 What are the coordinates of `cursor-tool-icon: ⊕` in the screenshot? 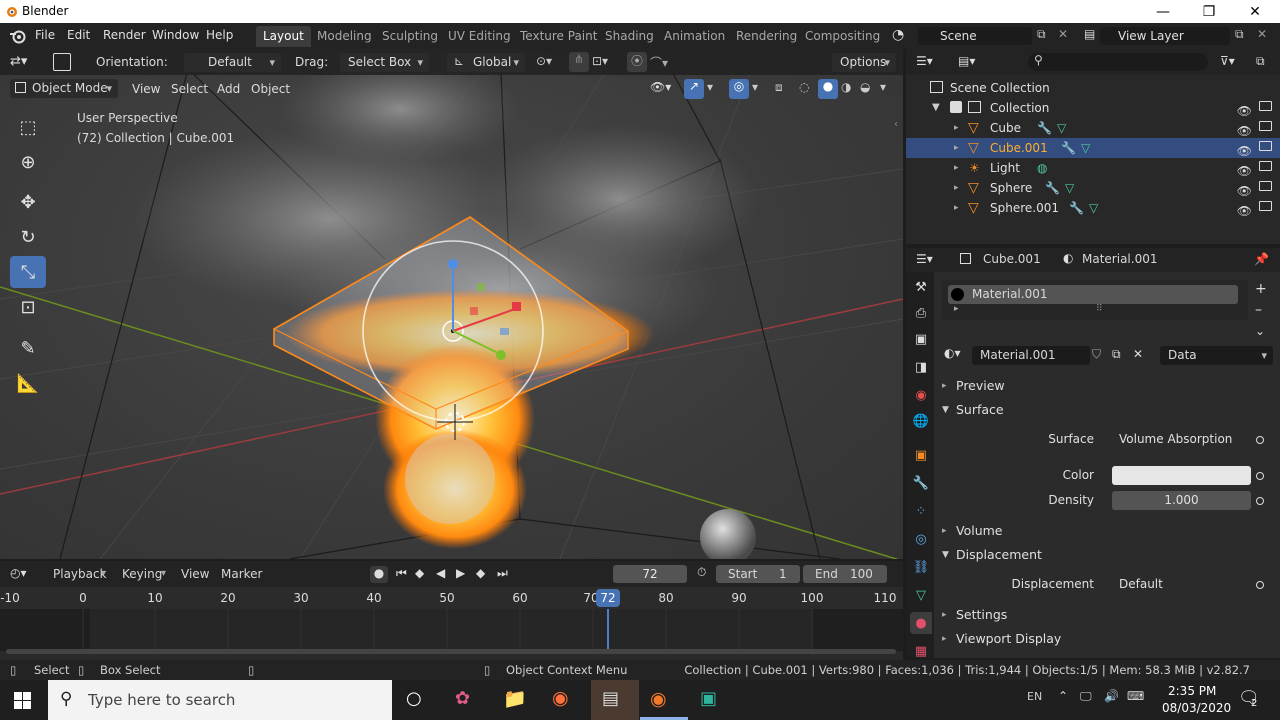 It's located at (28, 162).